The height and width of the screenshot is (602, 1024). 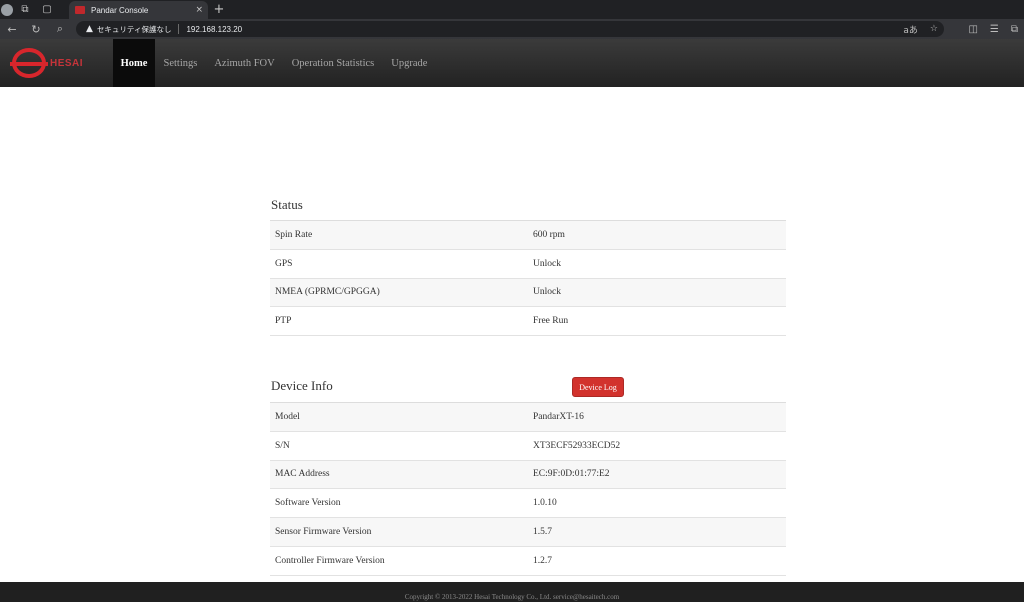 What do you see at coordinates (36, 29) in the screenshot?
I see `refresh-icon: ↻` at bounding box center [36, 29].